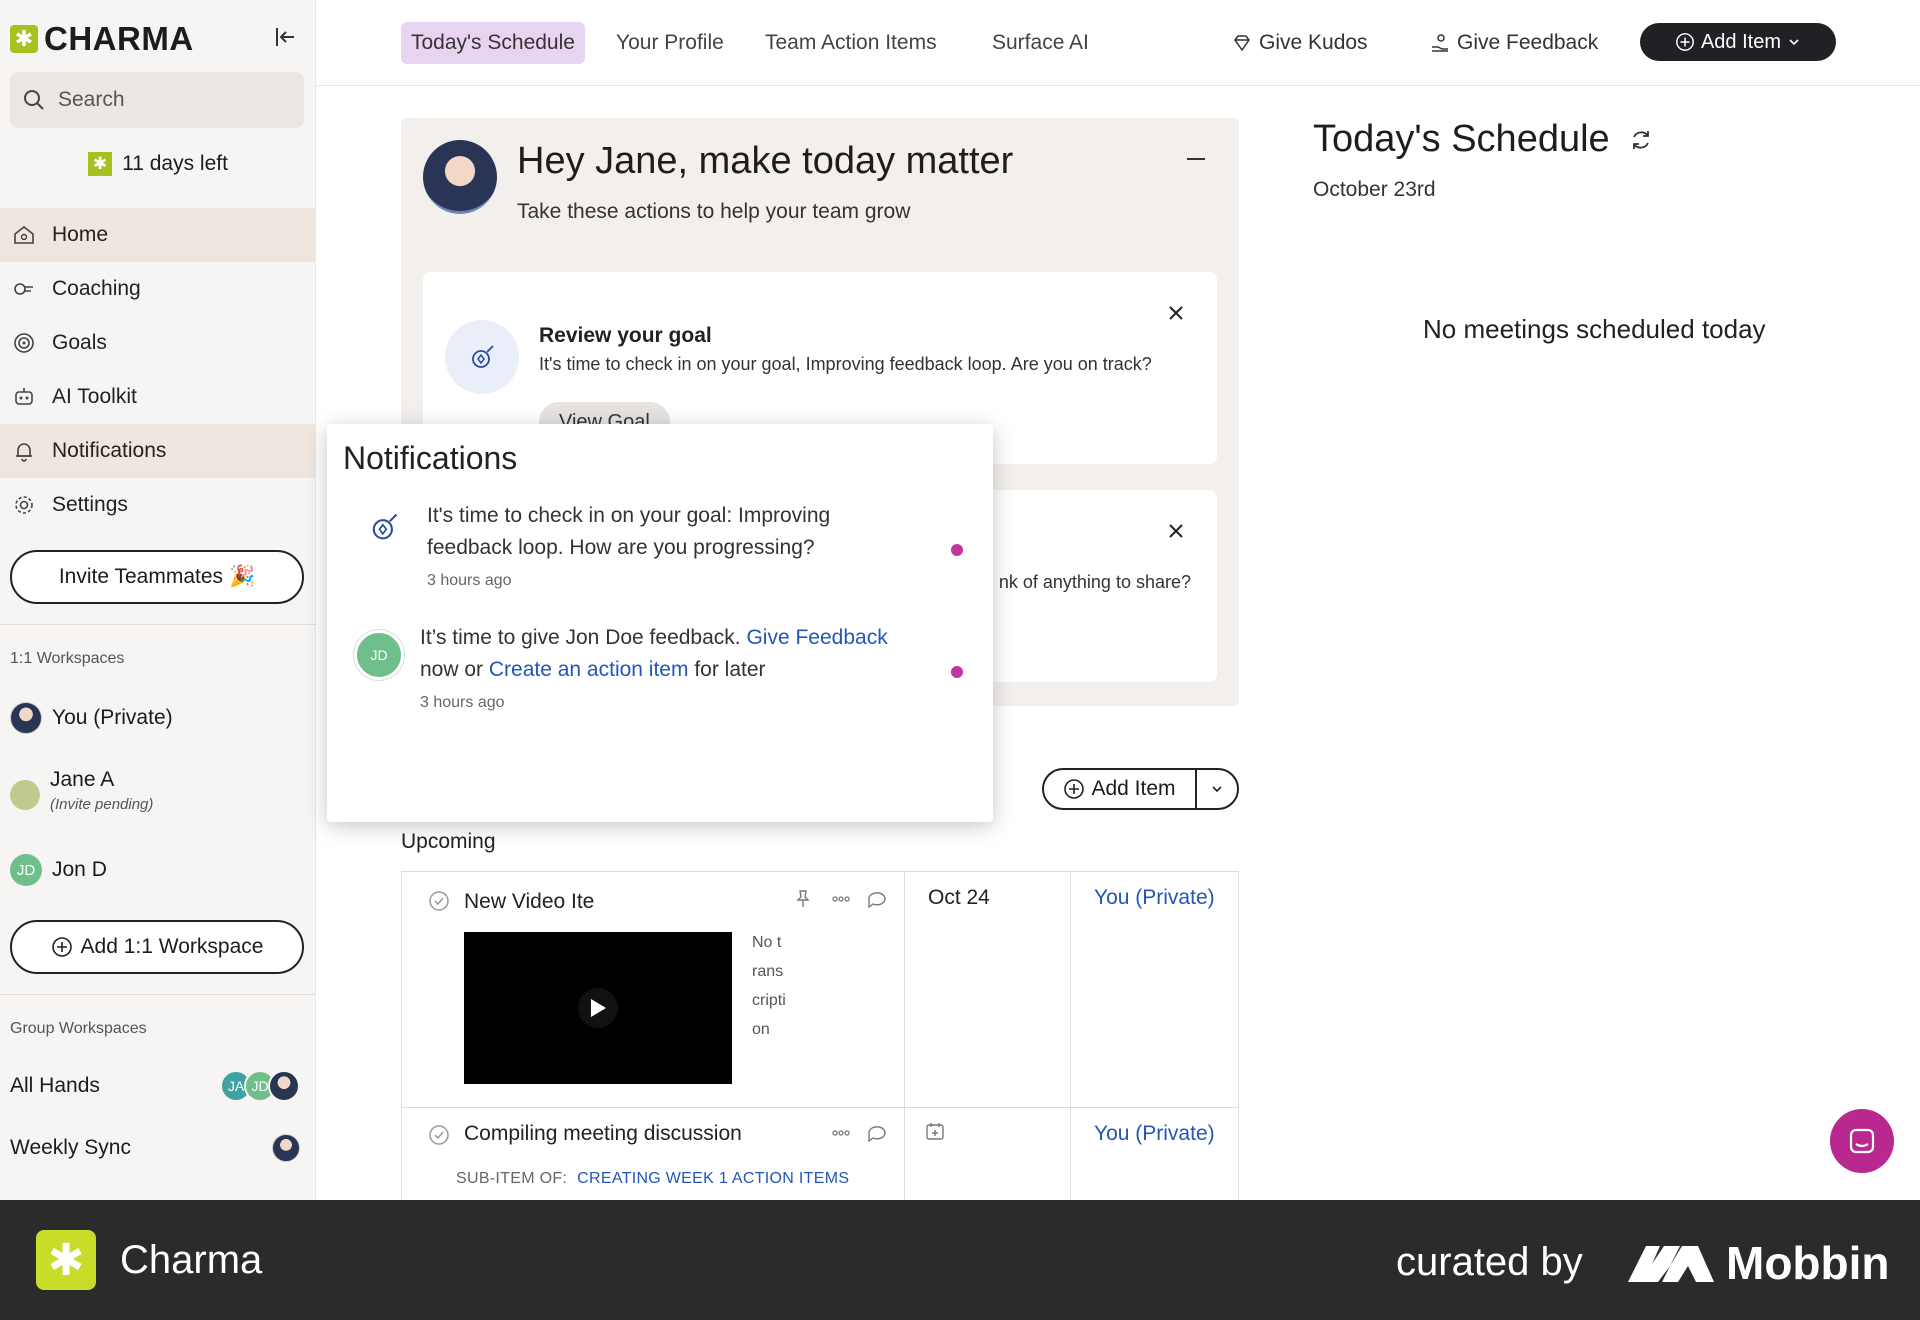 The width and height of the screenshot is (1920, 1320). I want to click on notification-text-part: It’s time to give Jon Doe feedback., so click(580, 637).